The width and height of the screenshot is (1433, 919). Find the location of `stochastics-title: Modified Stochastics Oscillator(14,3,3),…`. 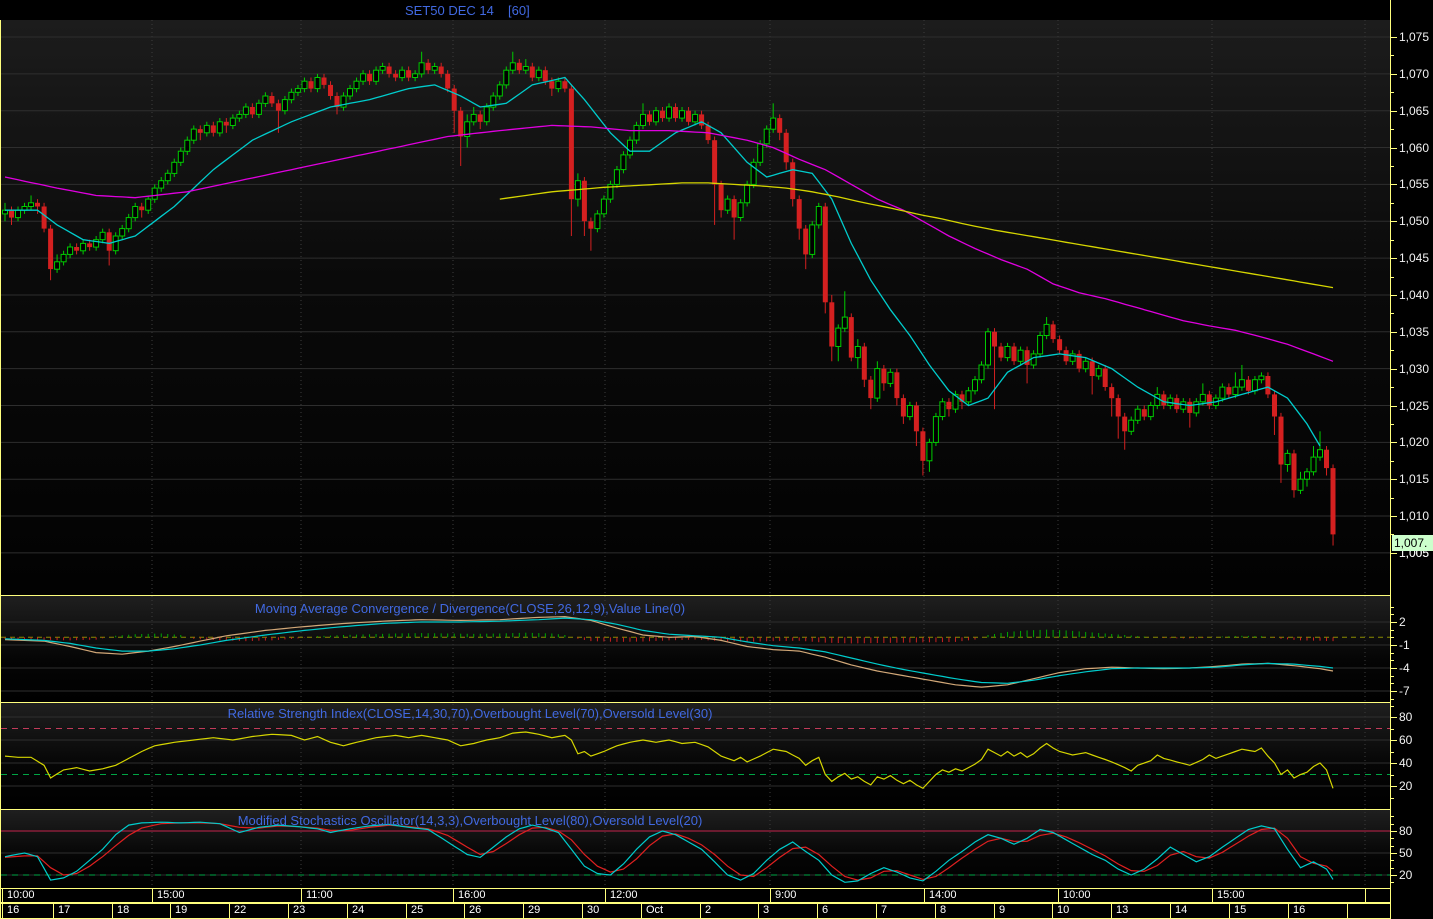

stochastics-title: Modified Stochastics Oscillator(14,3,3),… is located at coordinates (470, 820).